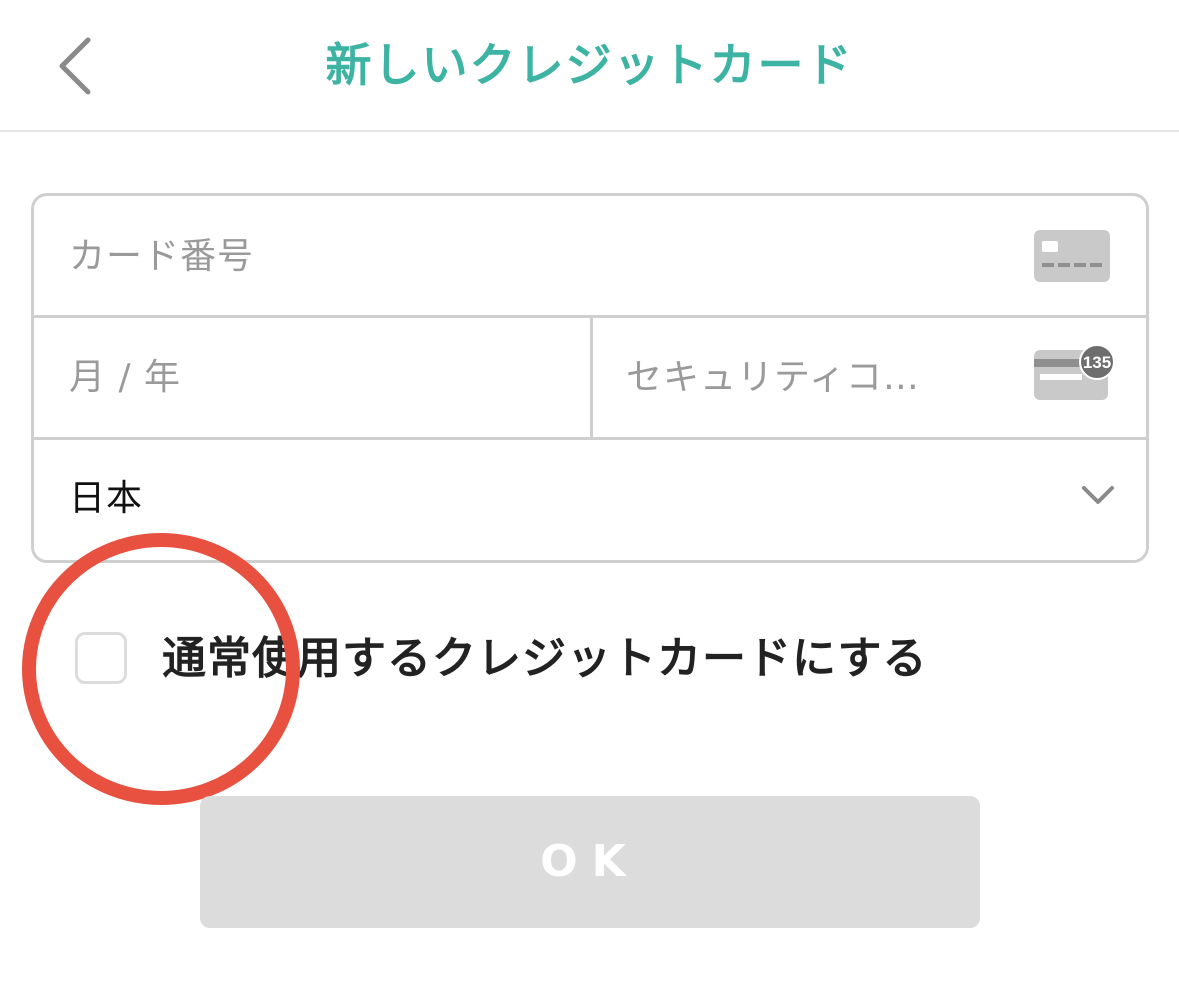  I want to click on default-card-checkbox, so click(101, 658).